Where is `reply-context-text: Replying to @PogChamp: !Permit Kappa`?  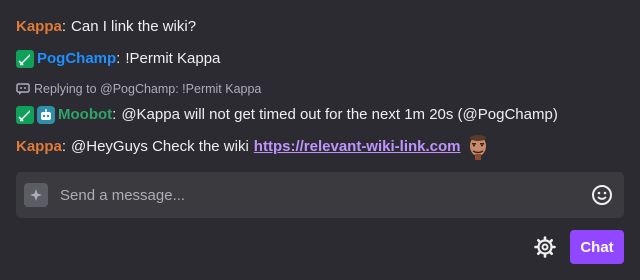
reply-context-text: Replying to @PogChamp: !Permit Kappa is located at coordinates (148, 89).